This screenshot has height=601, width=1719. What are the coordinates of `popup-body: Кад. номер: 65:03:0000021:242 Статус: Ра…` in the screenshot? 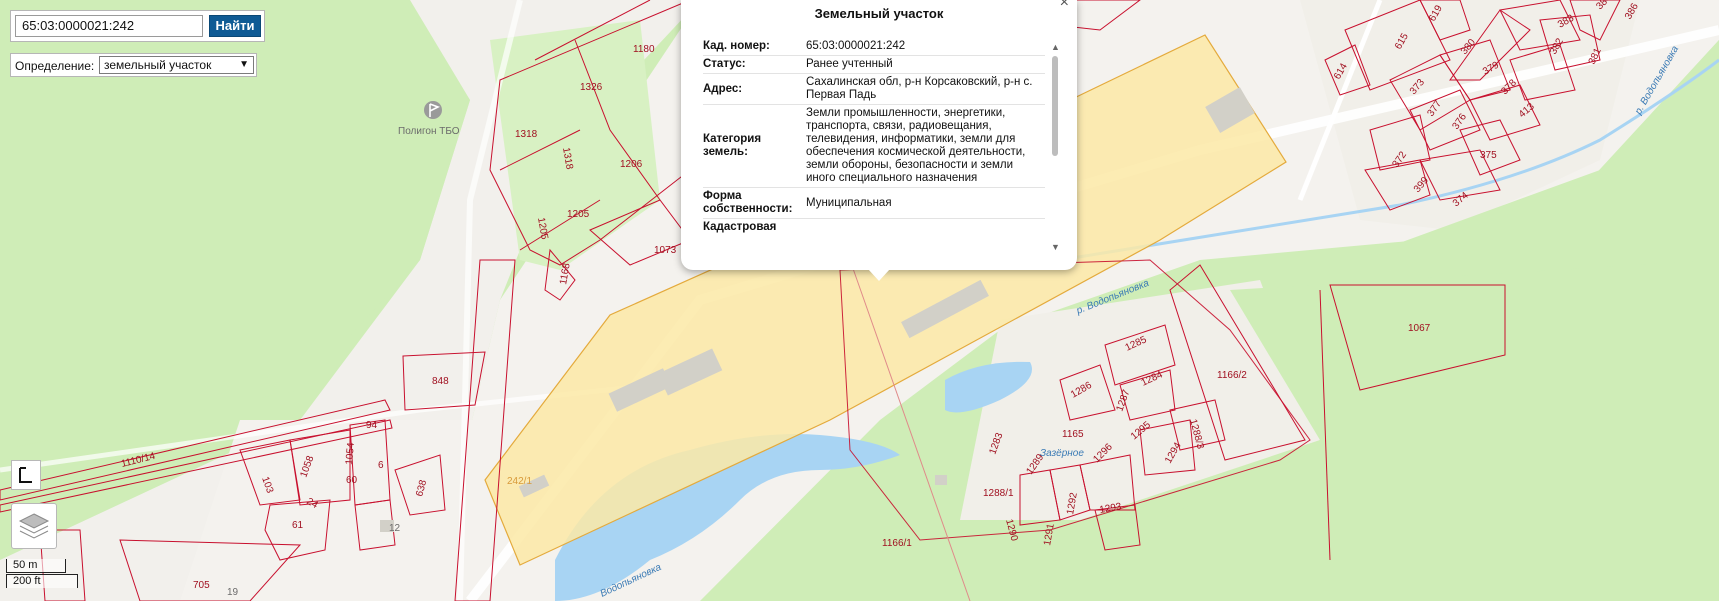 It's located at (874, 148).